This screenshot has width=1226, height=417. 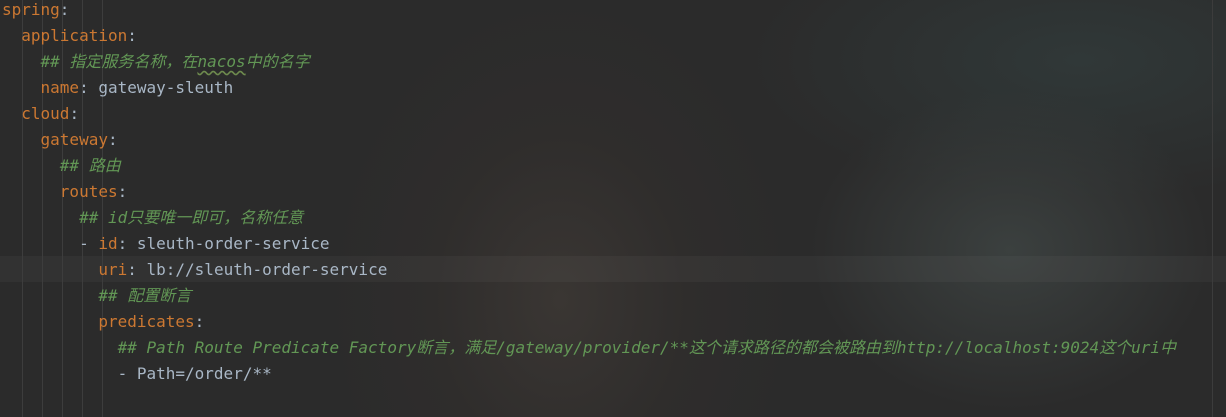 I want to click on yaml-value: gateway-sleuth, so click(x=161, y=87).